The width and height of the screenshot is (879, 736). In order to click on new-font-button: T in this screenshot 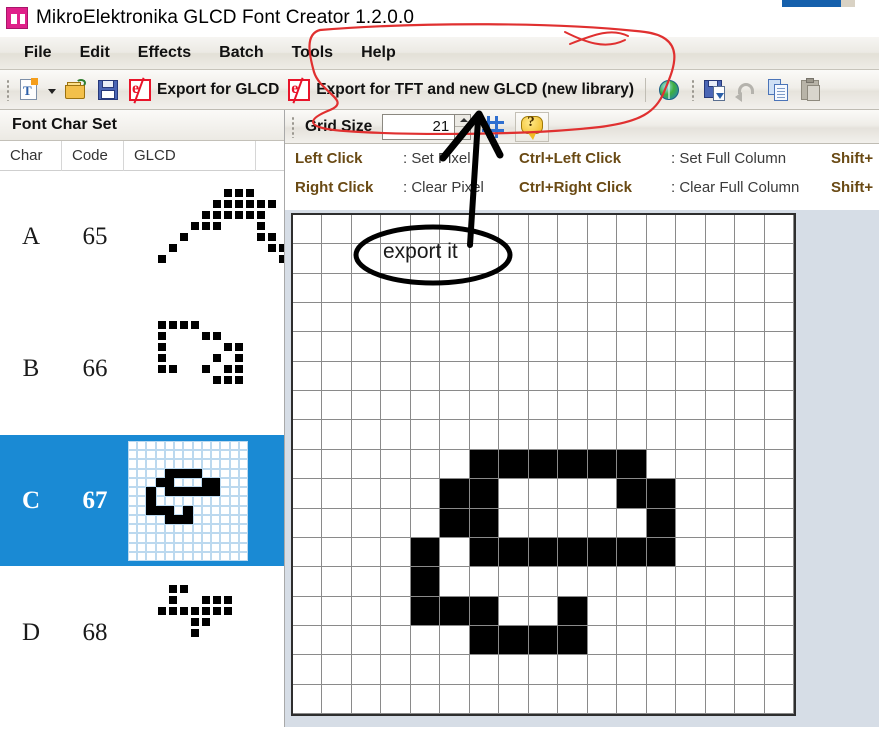, I will do `click(37, 90)`.